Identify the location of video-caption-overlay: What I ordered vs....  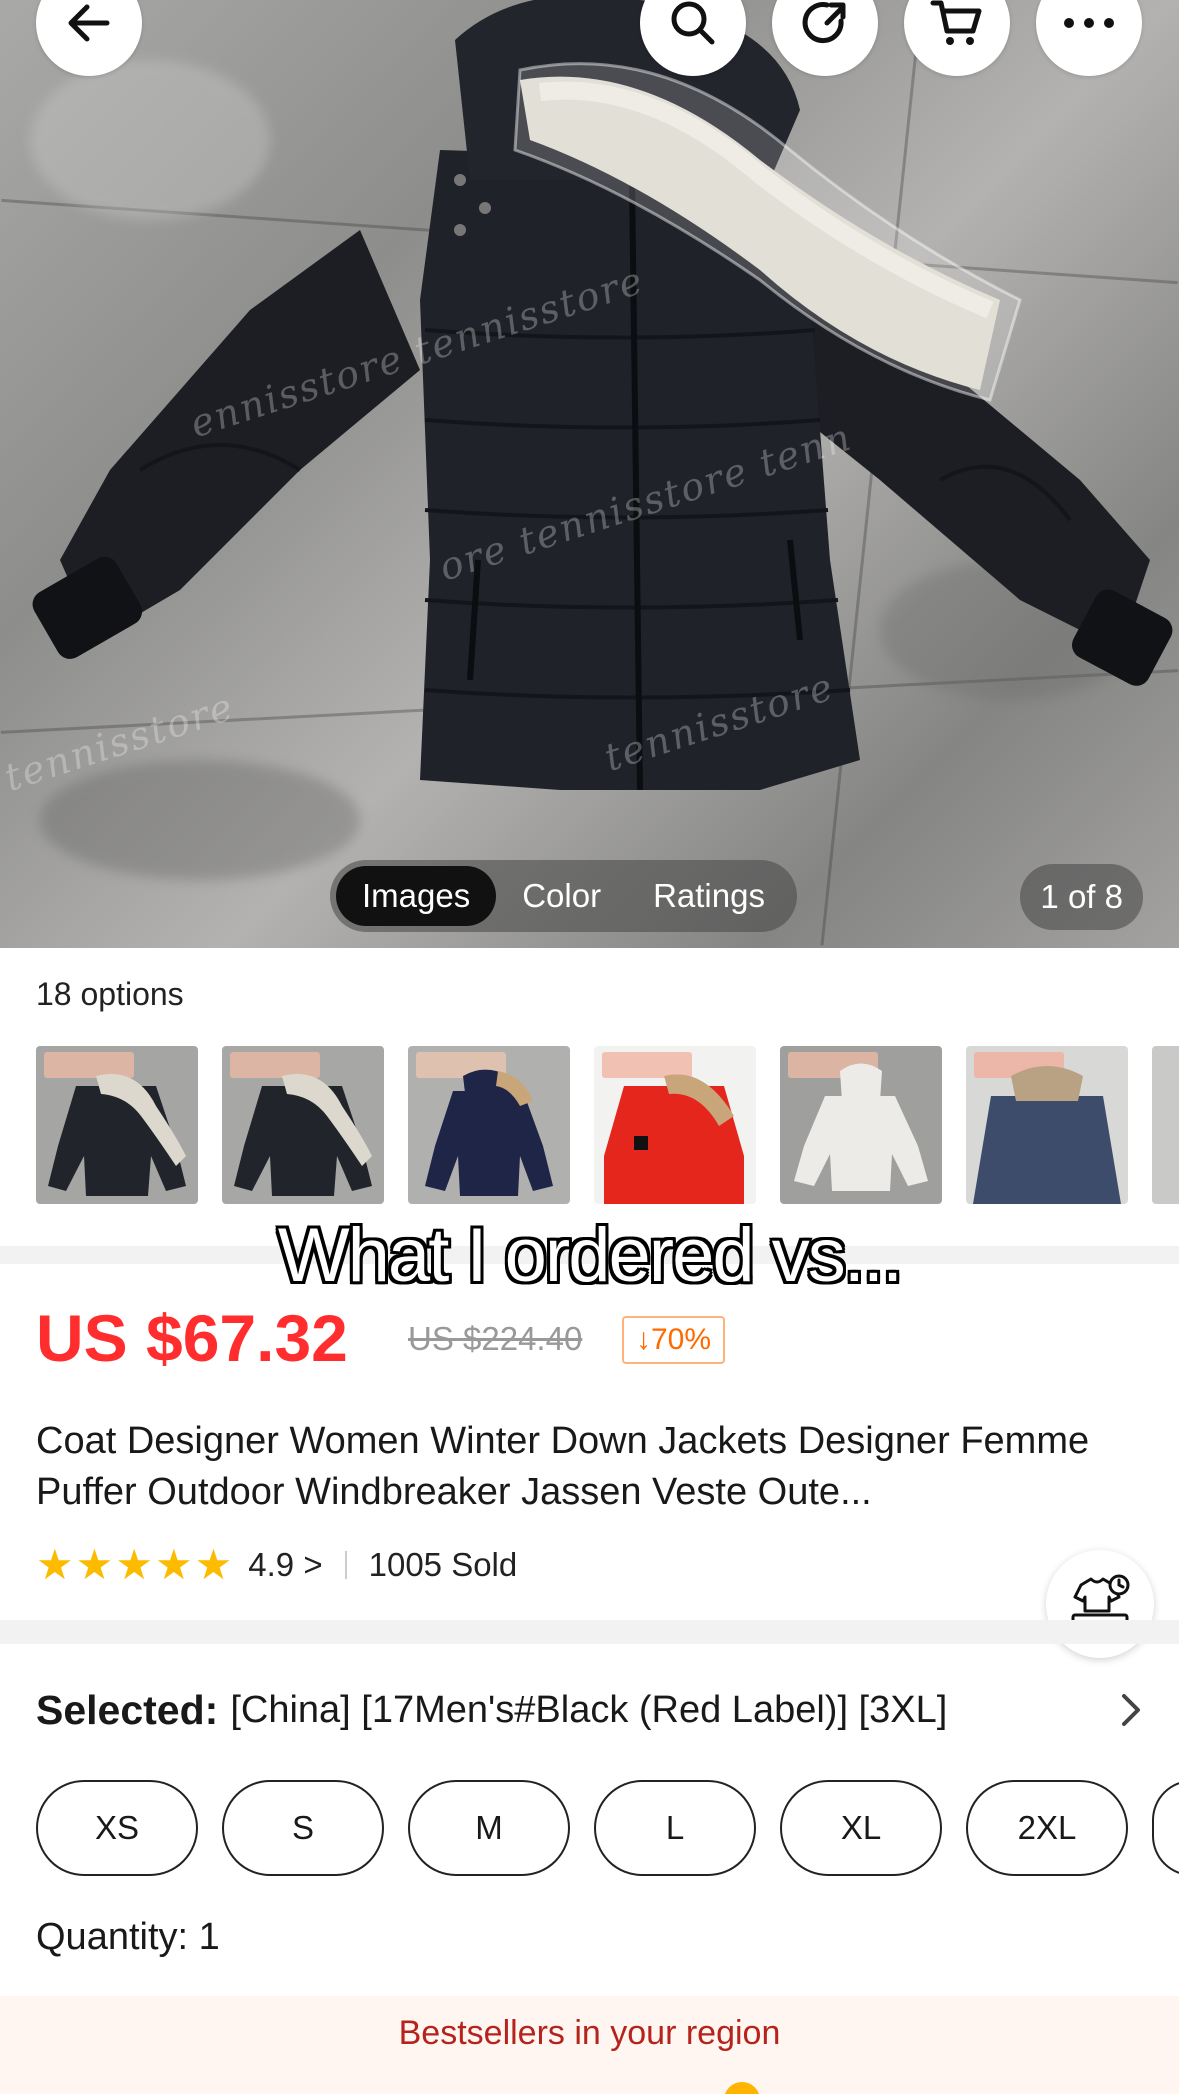
(590, 1255).